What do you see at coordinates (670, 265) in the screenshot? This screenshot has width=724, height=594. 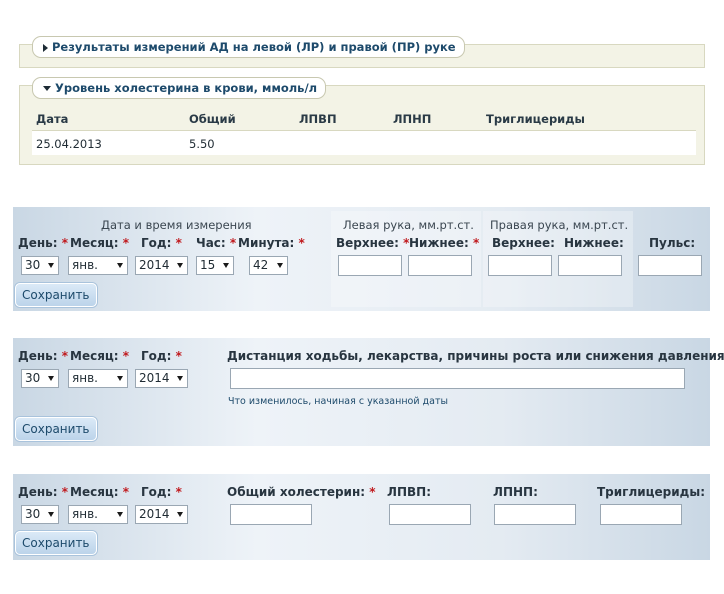 I see `pulse-input` at bounding box center [670, 265].